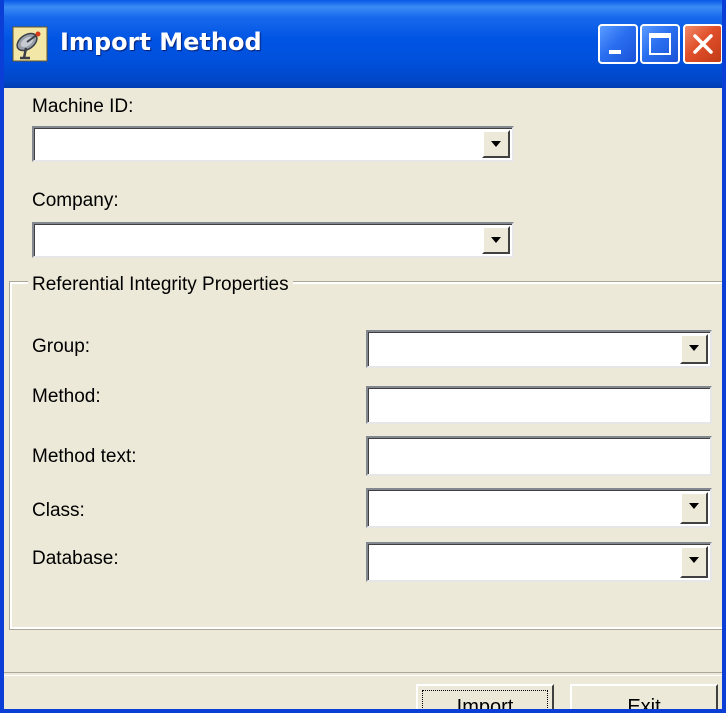 The width and height of the screenshot is (726, 713). What do you see at coordinates (66, 396) in the screenshot?
I see `method-label: Method:` at bounding box center [66, 396].